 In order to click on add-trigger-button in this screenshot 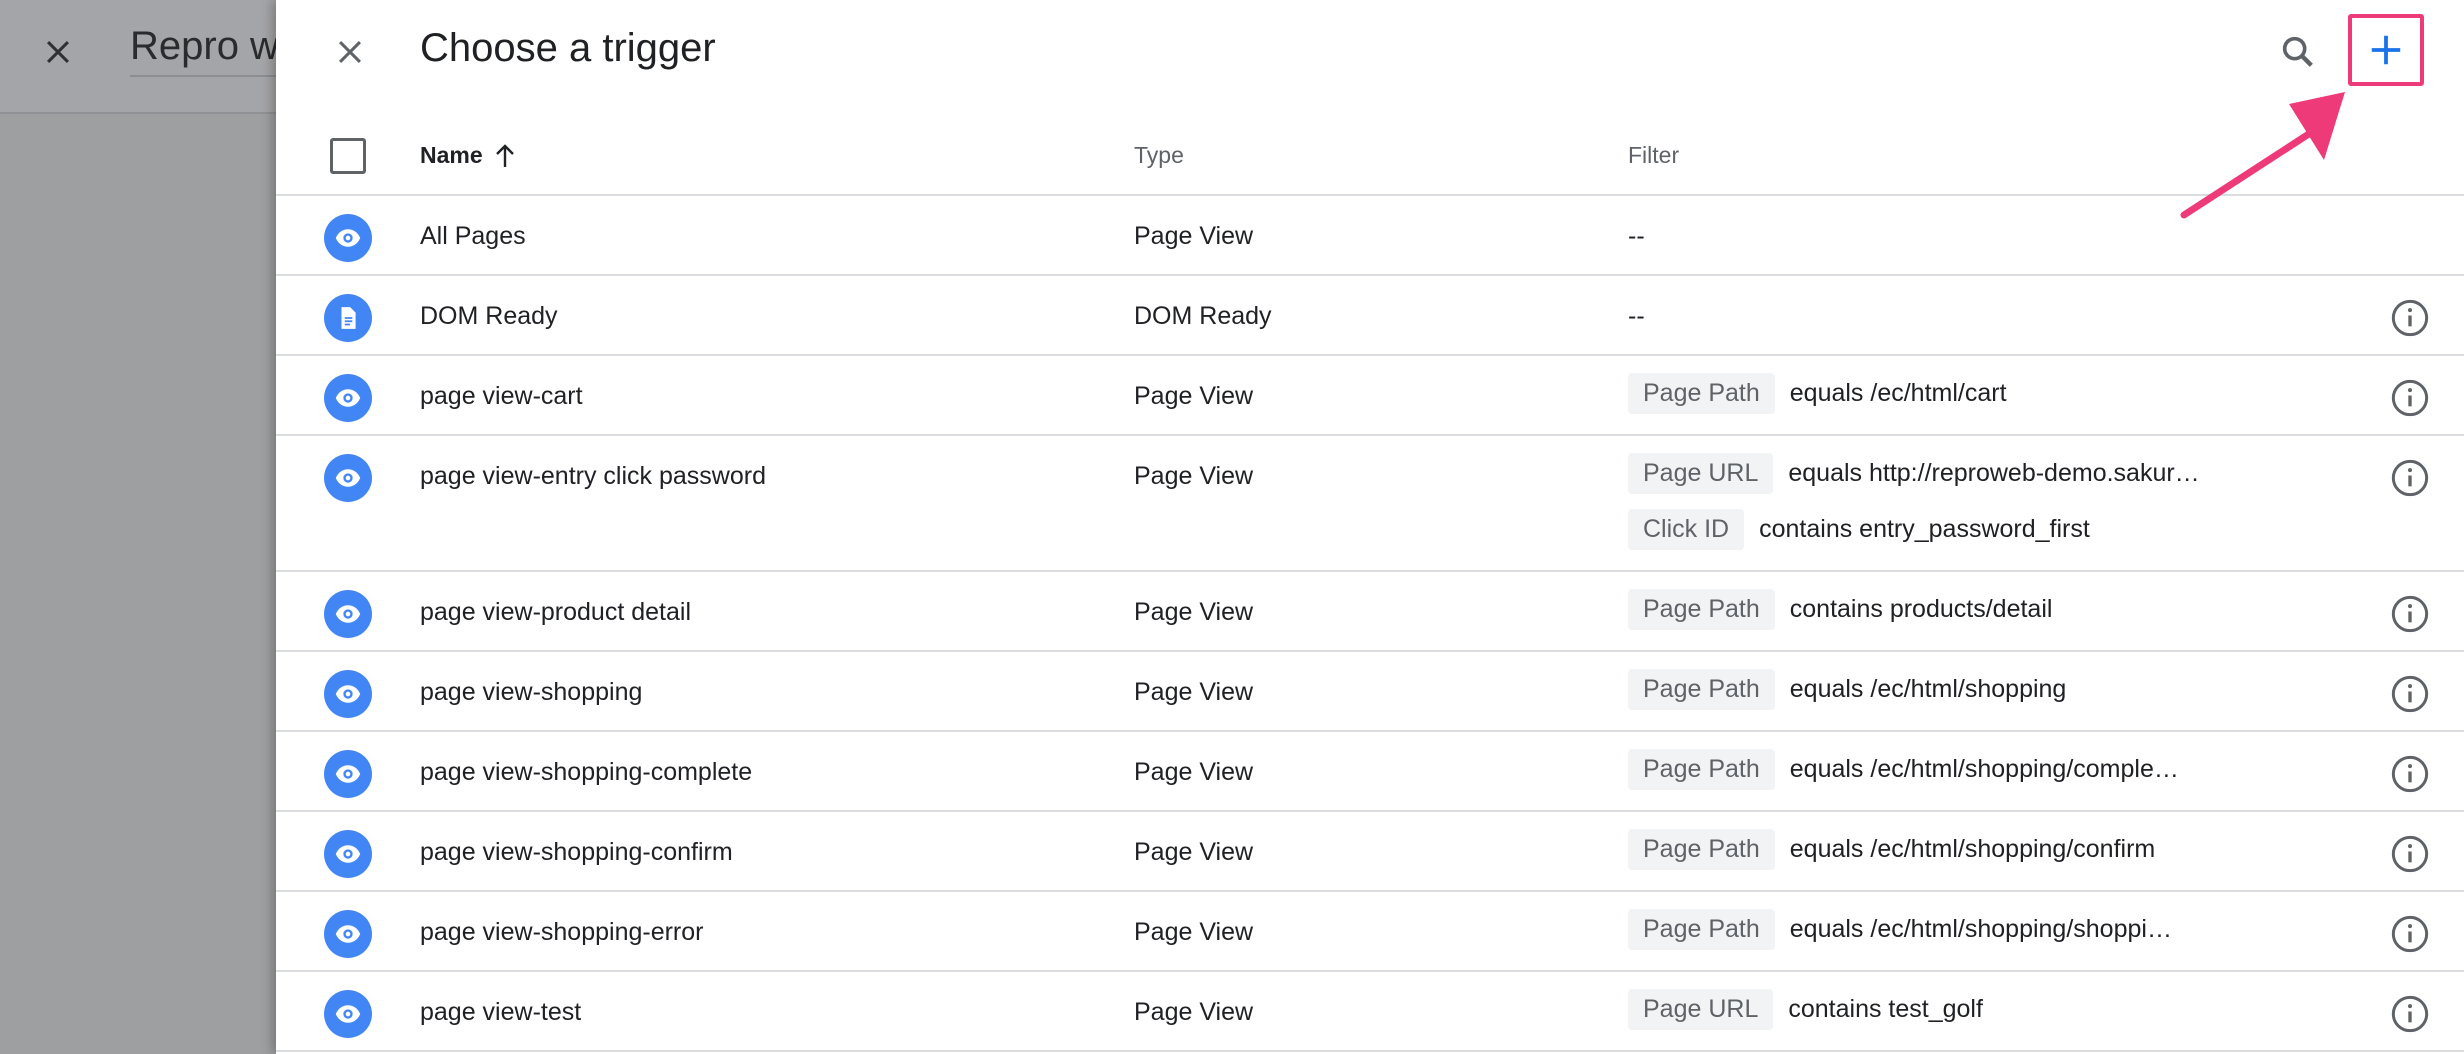, I will do `click(2386, 50)`.